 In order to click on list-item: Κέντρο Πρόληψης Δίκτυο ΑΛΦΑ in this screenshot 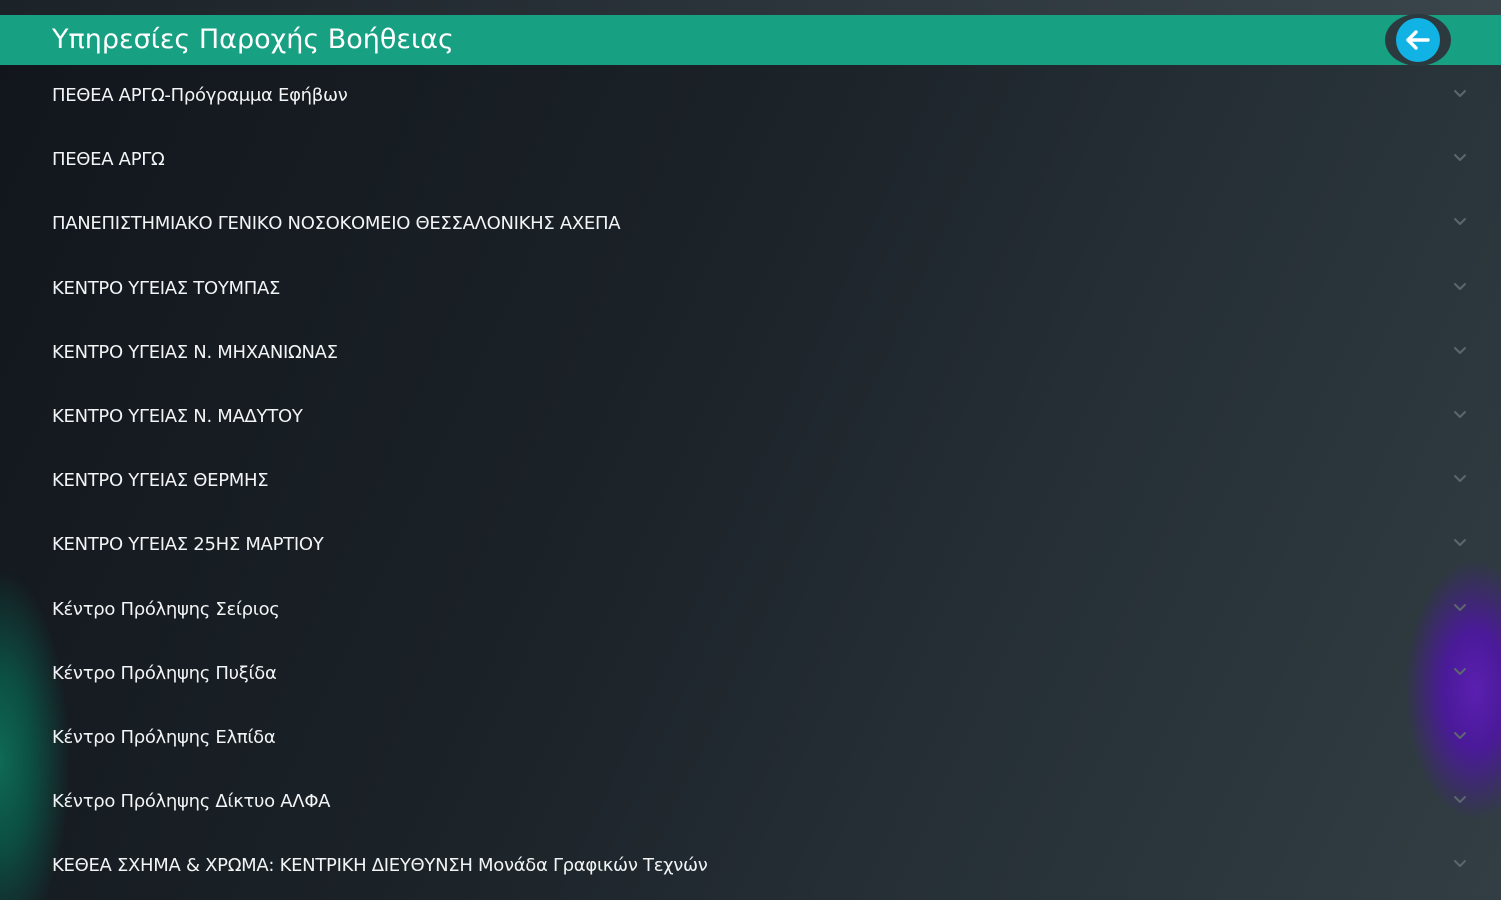, I will do `click(750, 803)`.